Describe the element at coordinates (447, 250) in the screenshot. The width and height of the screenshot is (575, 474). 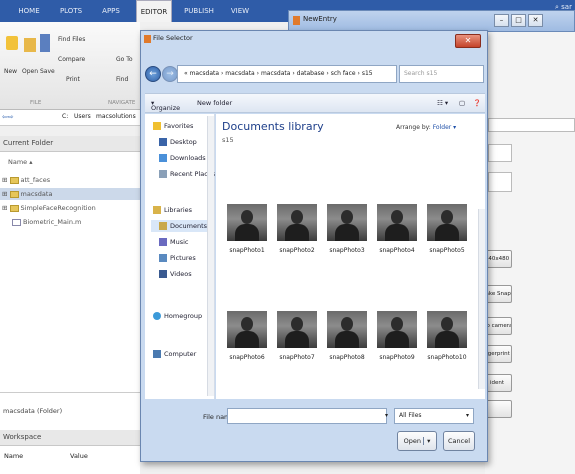
I see `file-label: snapPhoto5` at that location.